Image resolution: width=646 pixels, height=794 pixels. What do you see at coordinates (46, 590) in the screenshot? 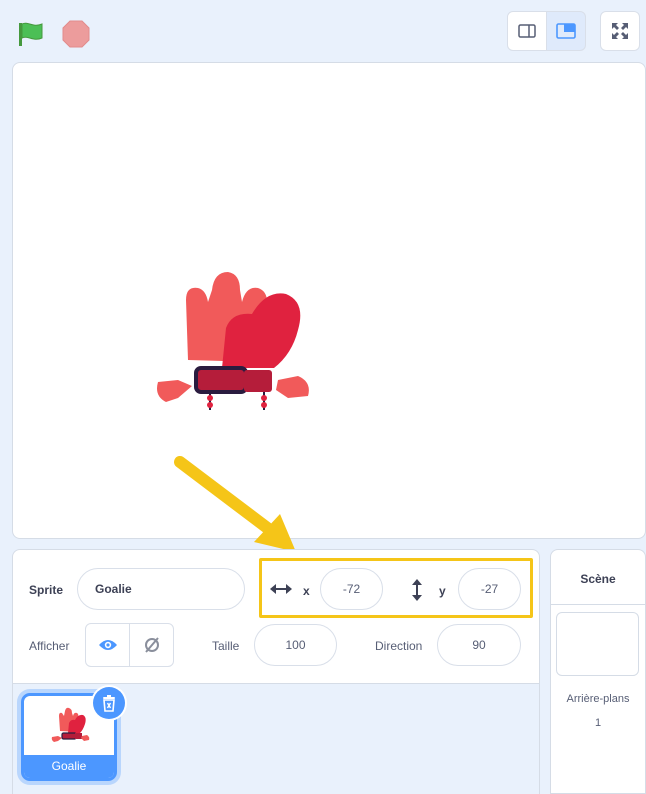
I see `sprite-label: Sprite` at bounding box center [46, 590].